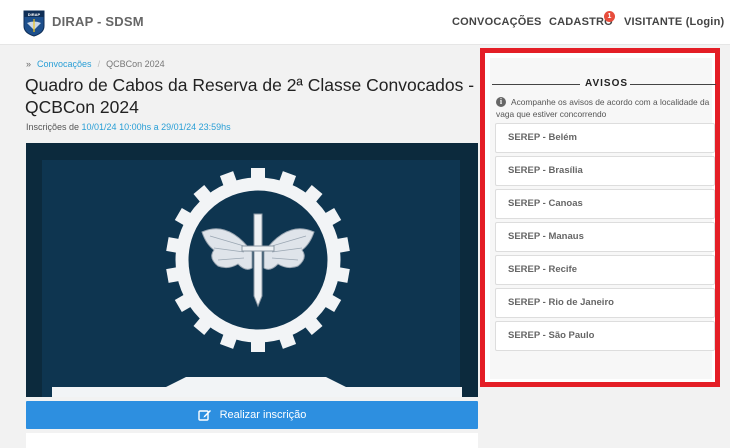 Image resolution: width=730 pixels, height=448 pixels. What do you see at coordinates (34, 23) in the screenshot?
I see `dirap-logo-icon: DIRAP` at bounding box center [34, 23].